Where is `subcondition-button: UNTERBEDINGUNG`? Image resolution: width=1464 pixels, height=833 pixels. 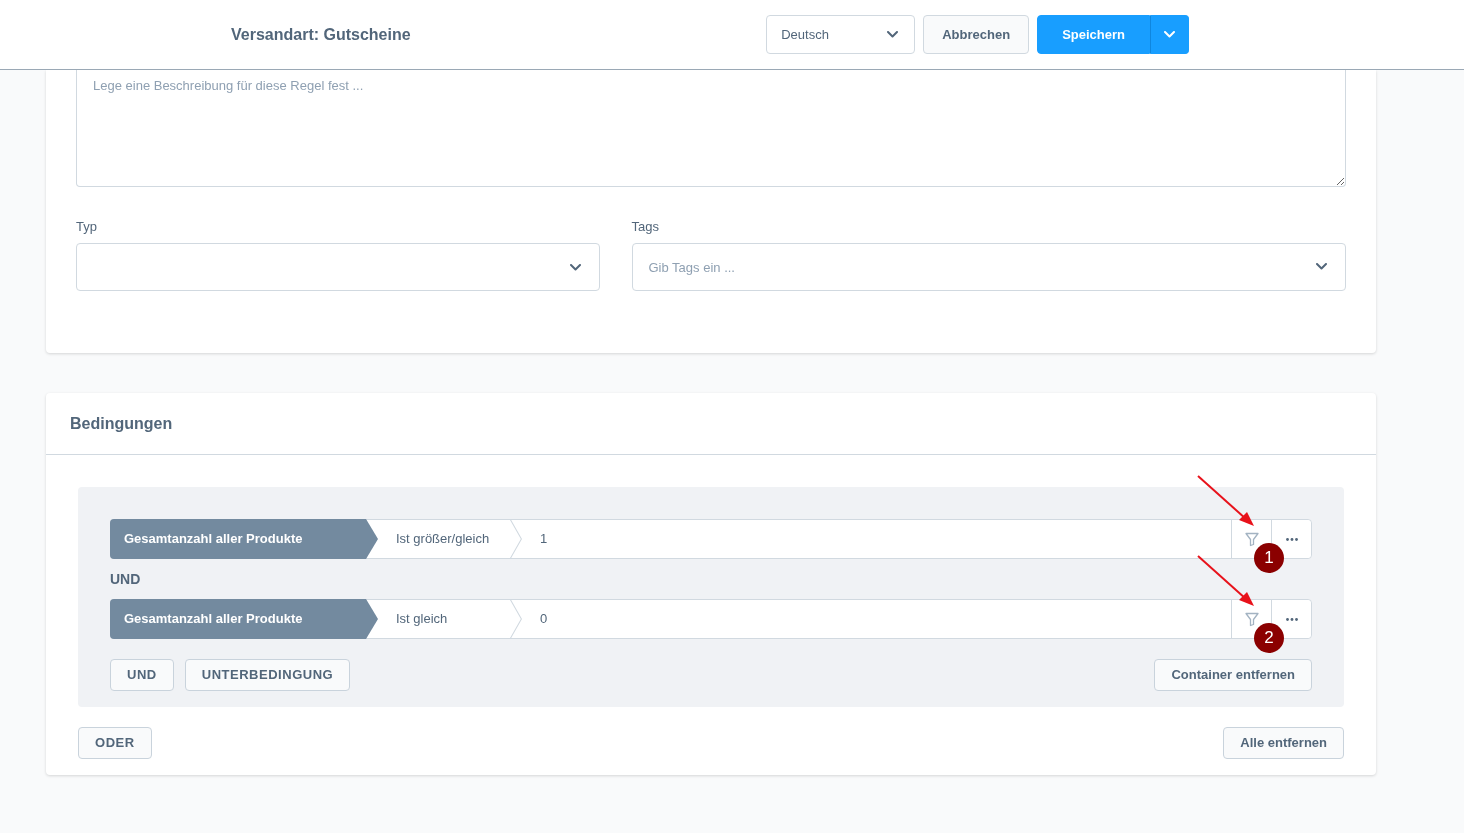
subcondition-button: UNTERBEDINGUNG is located at coordinates (267, 675).